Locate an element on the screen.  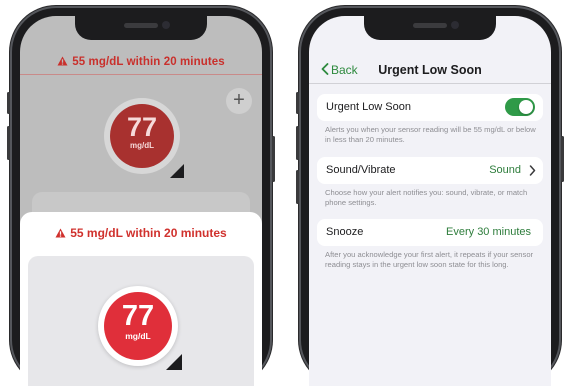
reading-card: 77 mg/dL is located at coordinates (141, 321).